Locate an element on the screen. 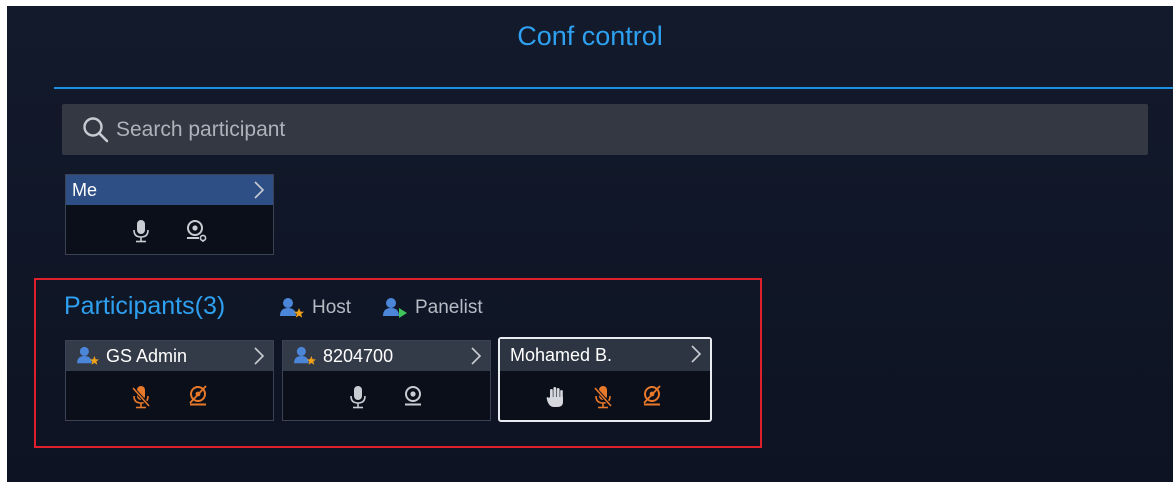  me-card-header: Me is located at coordinates (169, 190).